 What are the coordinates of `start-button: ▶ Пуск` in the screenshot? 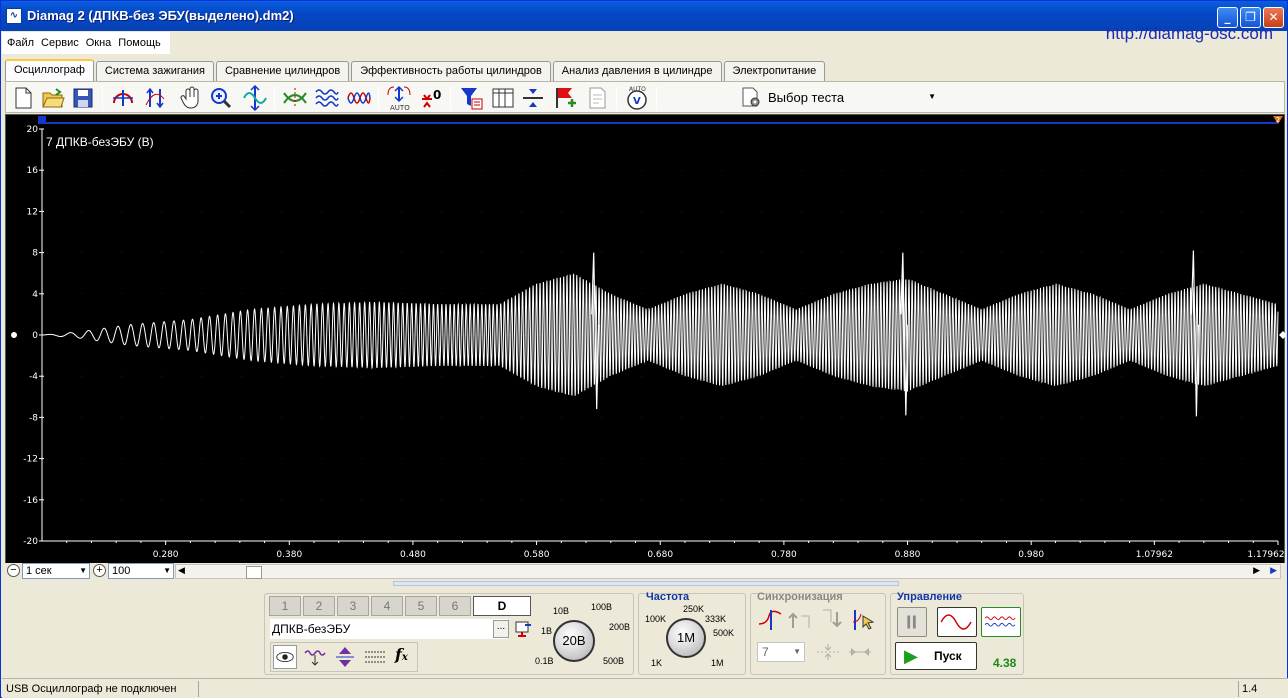 It's located at (936, 656).